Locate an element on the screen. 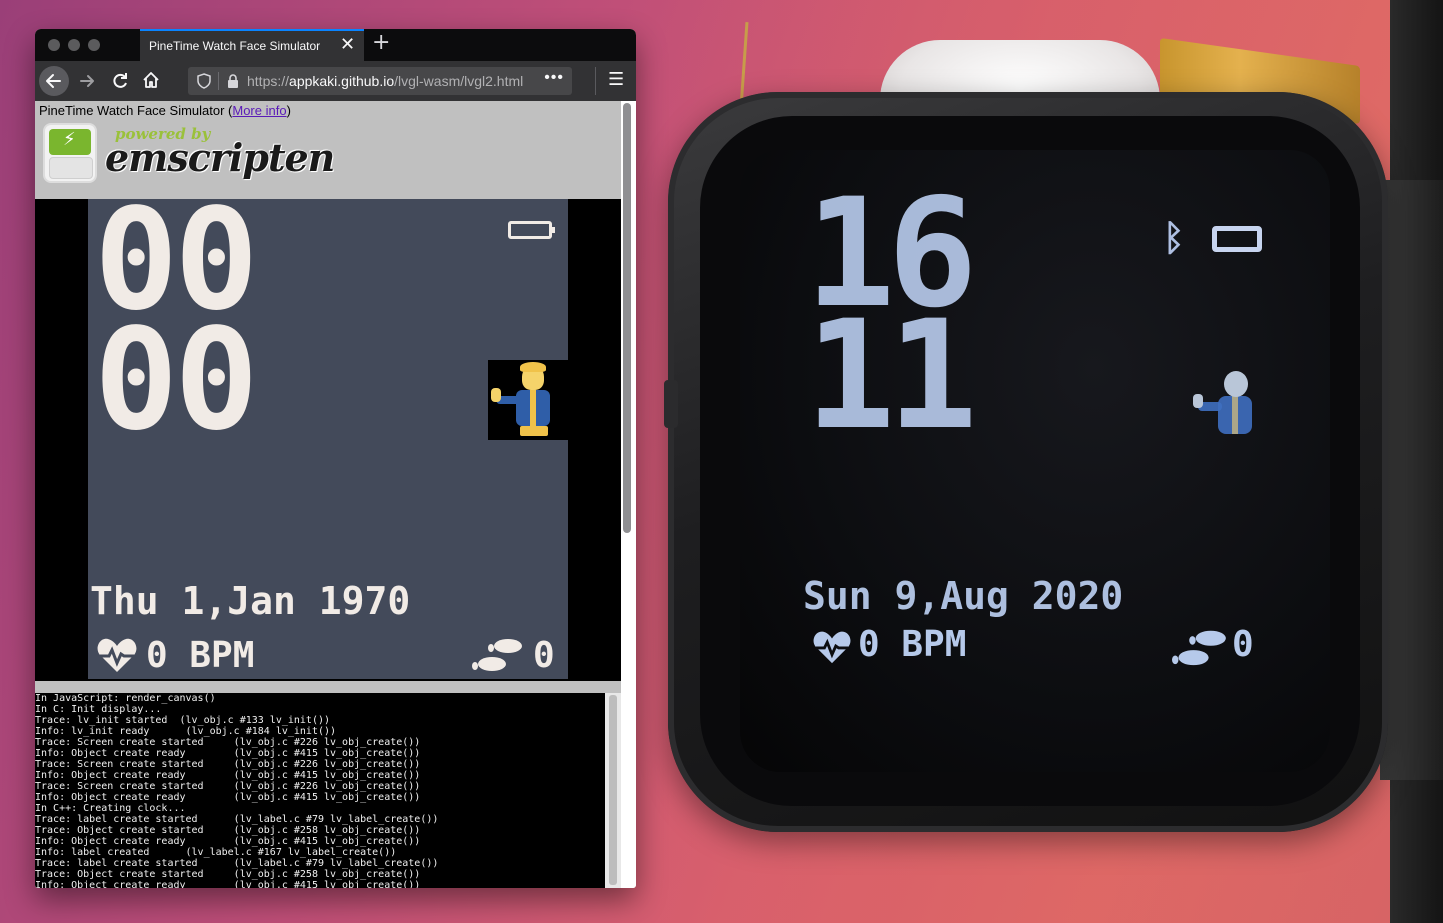 The height and width of the screenshot is (923, 1443). hamburger-menu-icon: ☰ is located at coordinates (616, 79).